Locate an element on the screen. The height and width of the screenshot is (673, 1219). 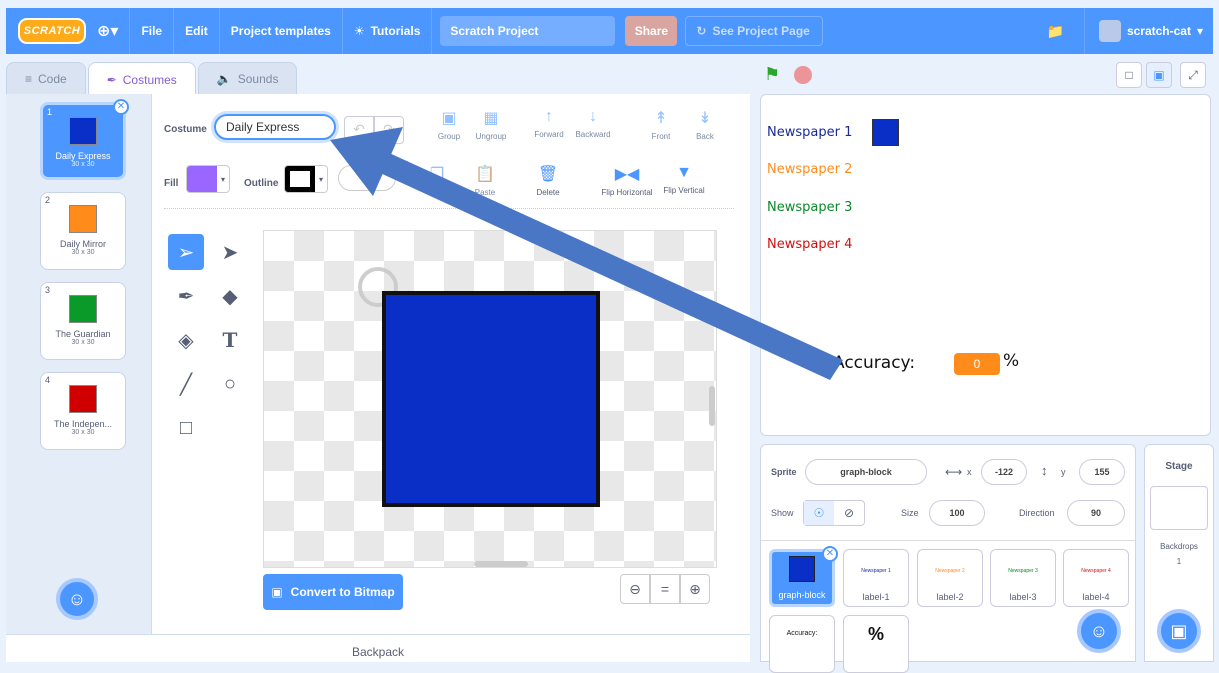
backward-button: ↓ Backward is located at coordinates (593, 123).